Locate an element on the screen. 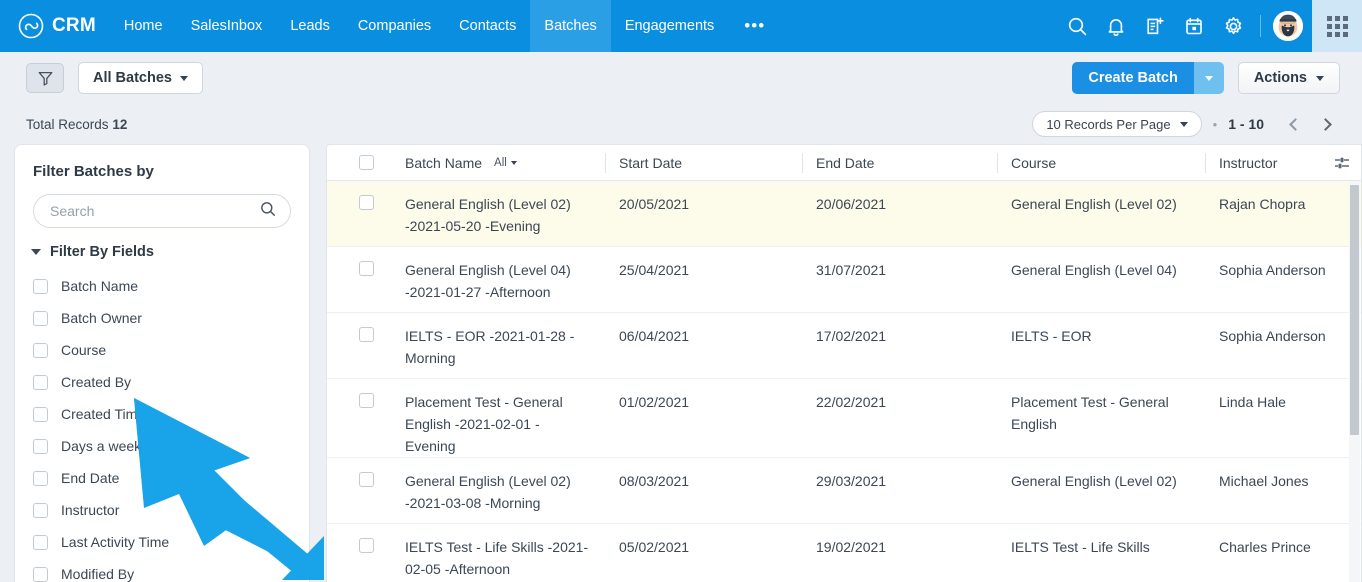 This screenshot has width=1362, height=582. filter-field-modified-by: Modified By is located at coordinates (171, 570).